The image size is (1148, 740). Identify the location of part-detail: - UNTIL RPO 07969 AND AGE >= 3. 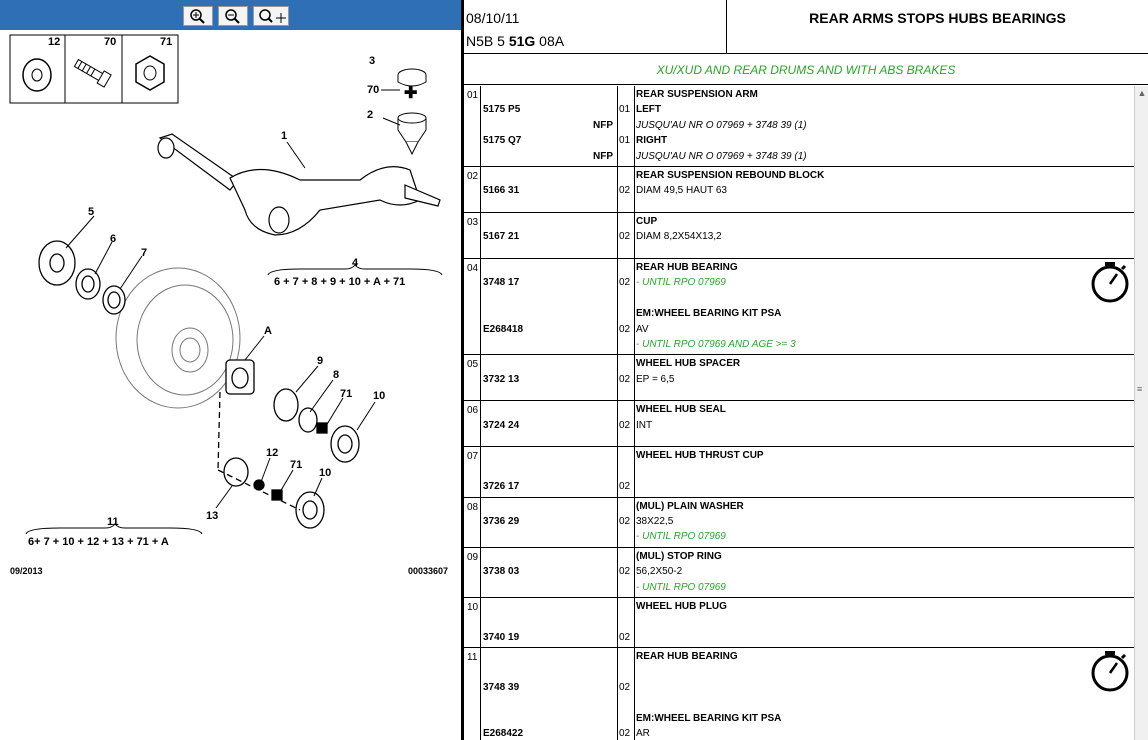
(716, 344).